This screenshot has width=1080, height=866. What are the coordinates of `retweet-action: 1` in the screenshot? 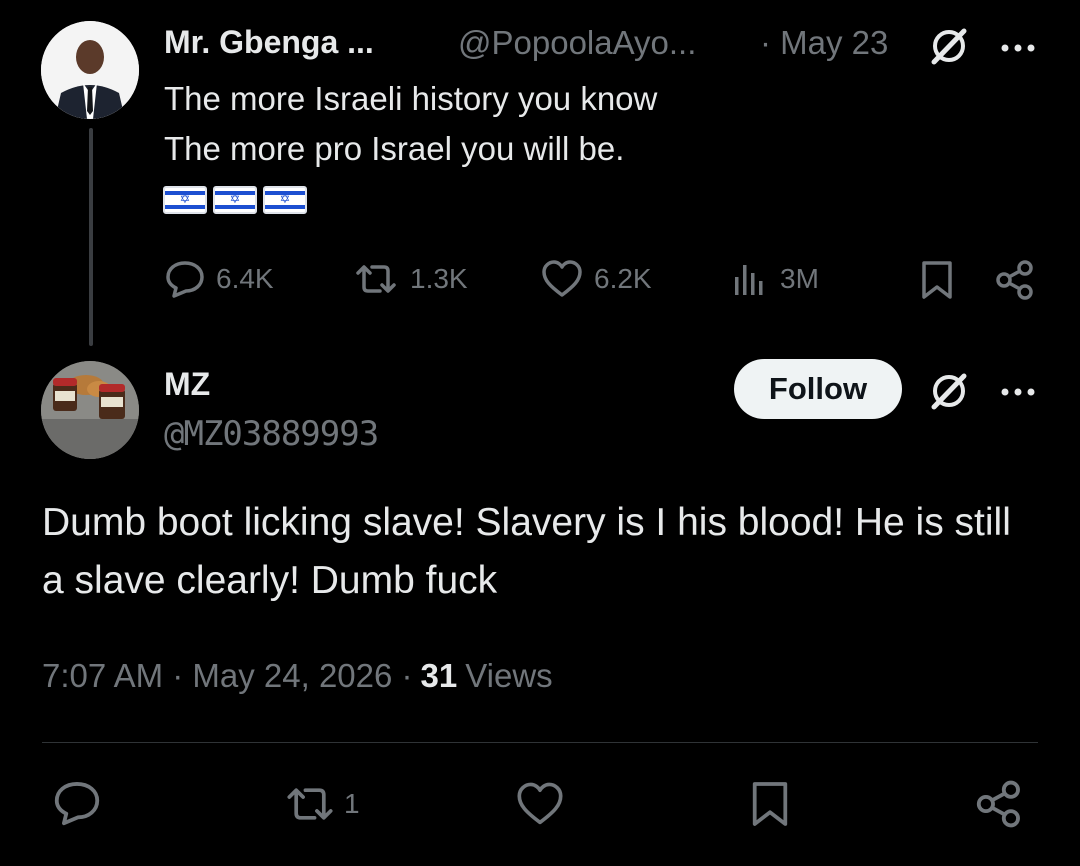 It's located at (321, 804).